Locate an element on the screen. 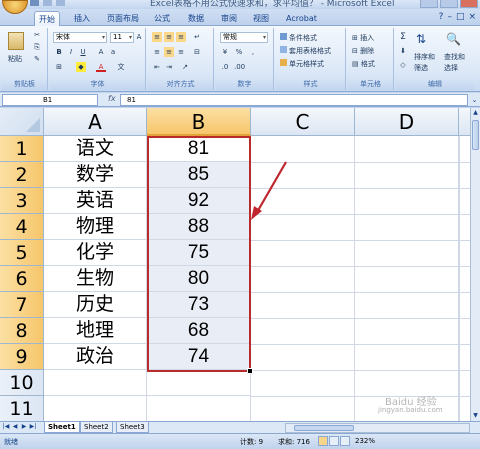 This screenshot has width=480, height=449. cell-b10 is located at coordinates (199, 383).